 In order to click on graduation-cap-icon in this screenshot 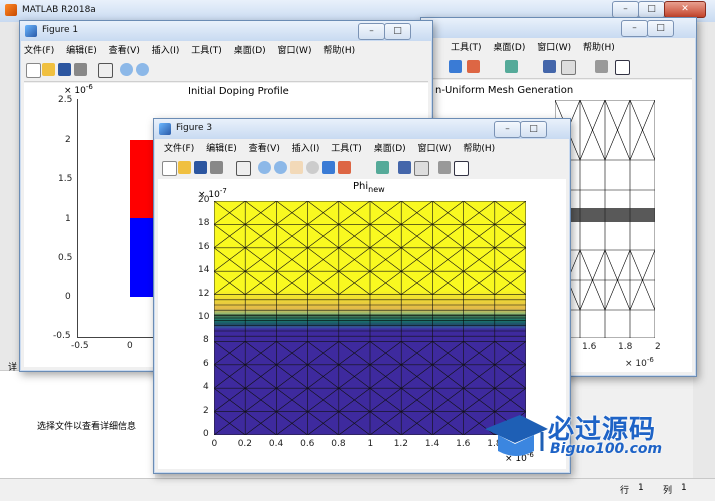, I will do `click(516, 435)`.